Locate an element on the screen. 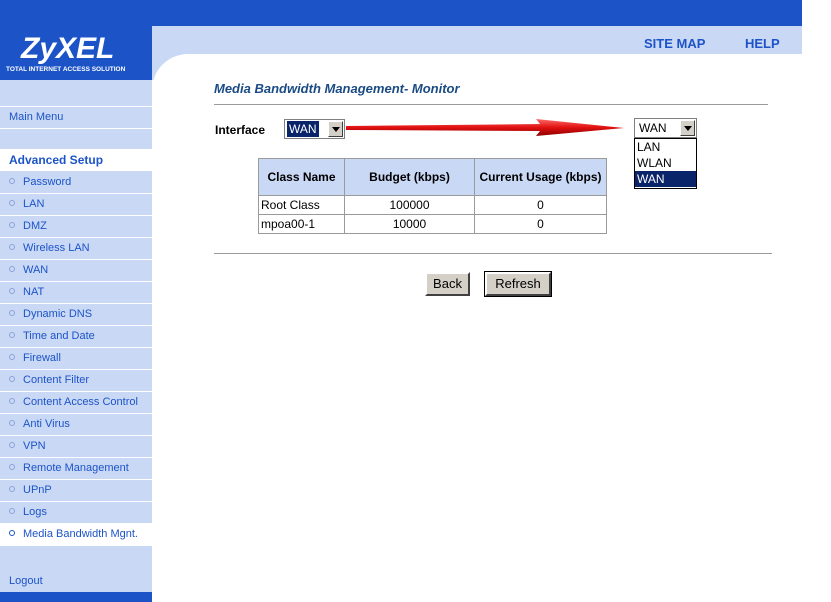  sidebar-section-advanced-setup: Advanced Setup is located at coordinates (76, 161).